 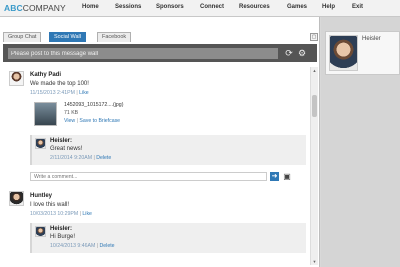 I want to click on tab-group-chat: Group Chat, so click(x=22, y=37).